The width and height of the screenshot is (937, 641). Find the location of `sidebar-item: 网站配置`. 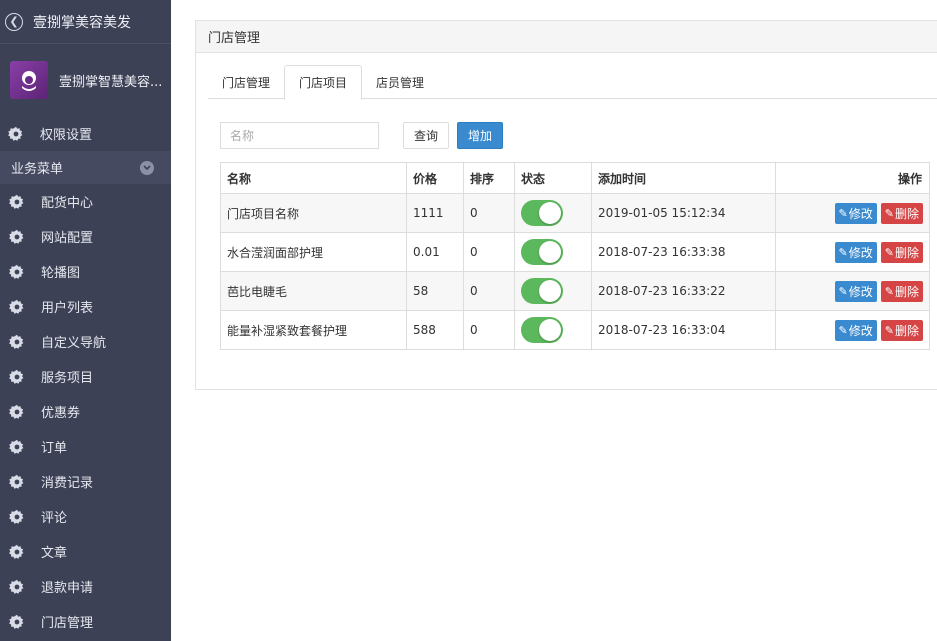

sidebar-item: 网站配置 is located at coordinates (85, 236).